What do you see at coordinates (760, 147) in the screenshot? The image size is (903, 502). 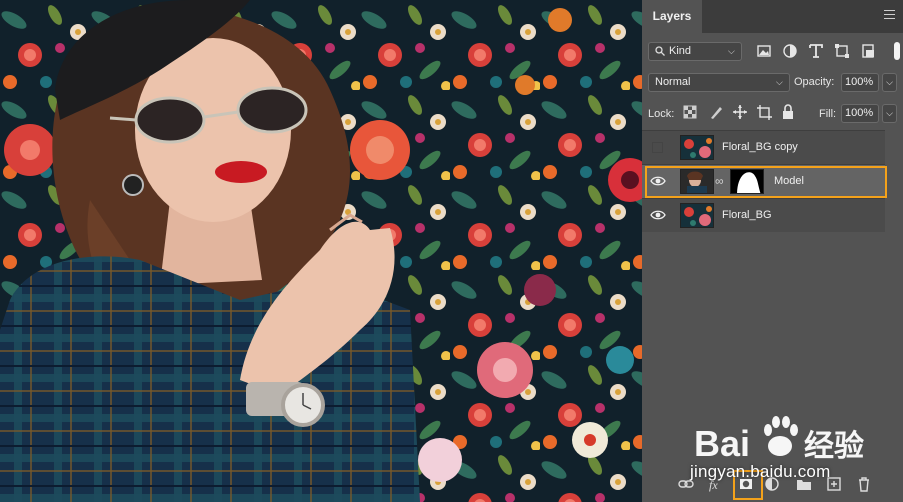 I see `layer-name: Floral_BG copy` at bounding box center [760, 147].